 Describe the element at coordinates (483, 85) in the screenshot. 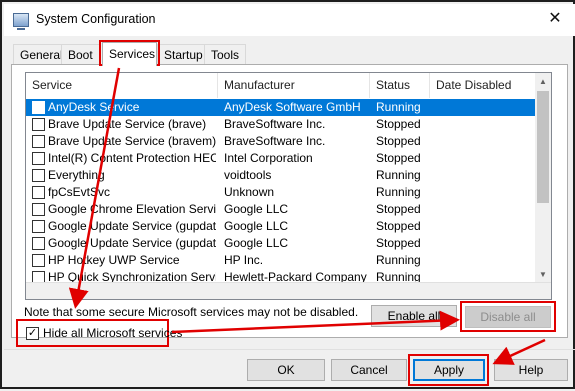

I see `column-date-disabled: Date Disabled` at that location.